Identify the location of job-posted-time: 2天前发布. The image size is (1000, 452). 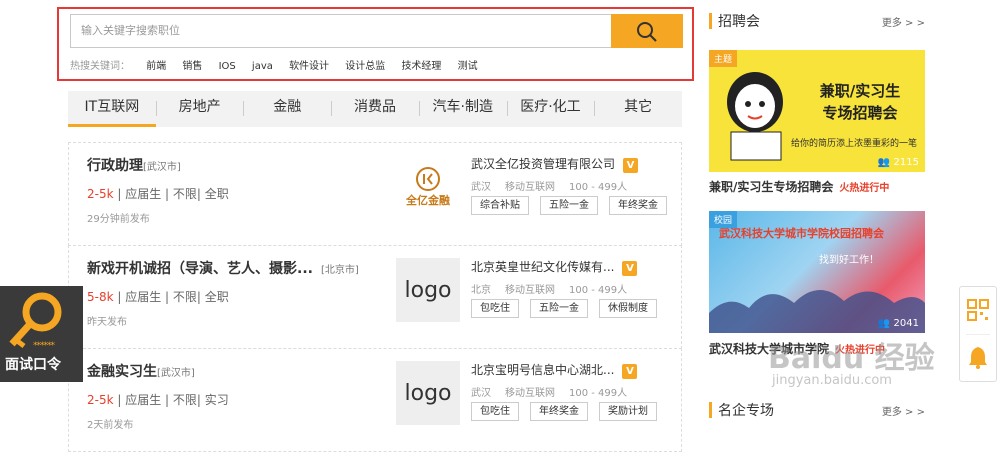
(110, 425).